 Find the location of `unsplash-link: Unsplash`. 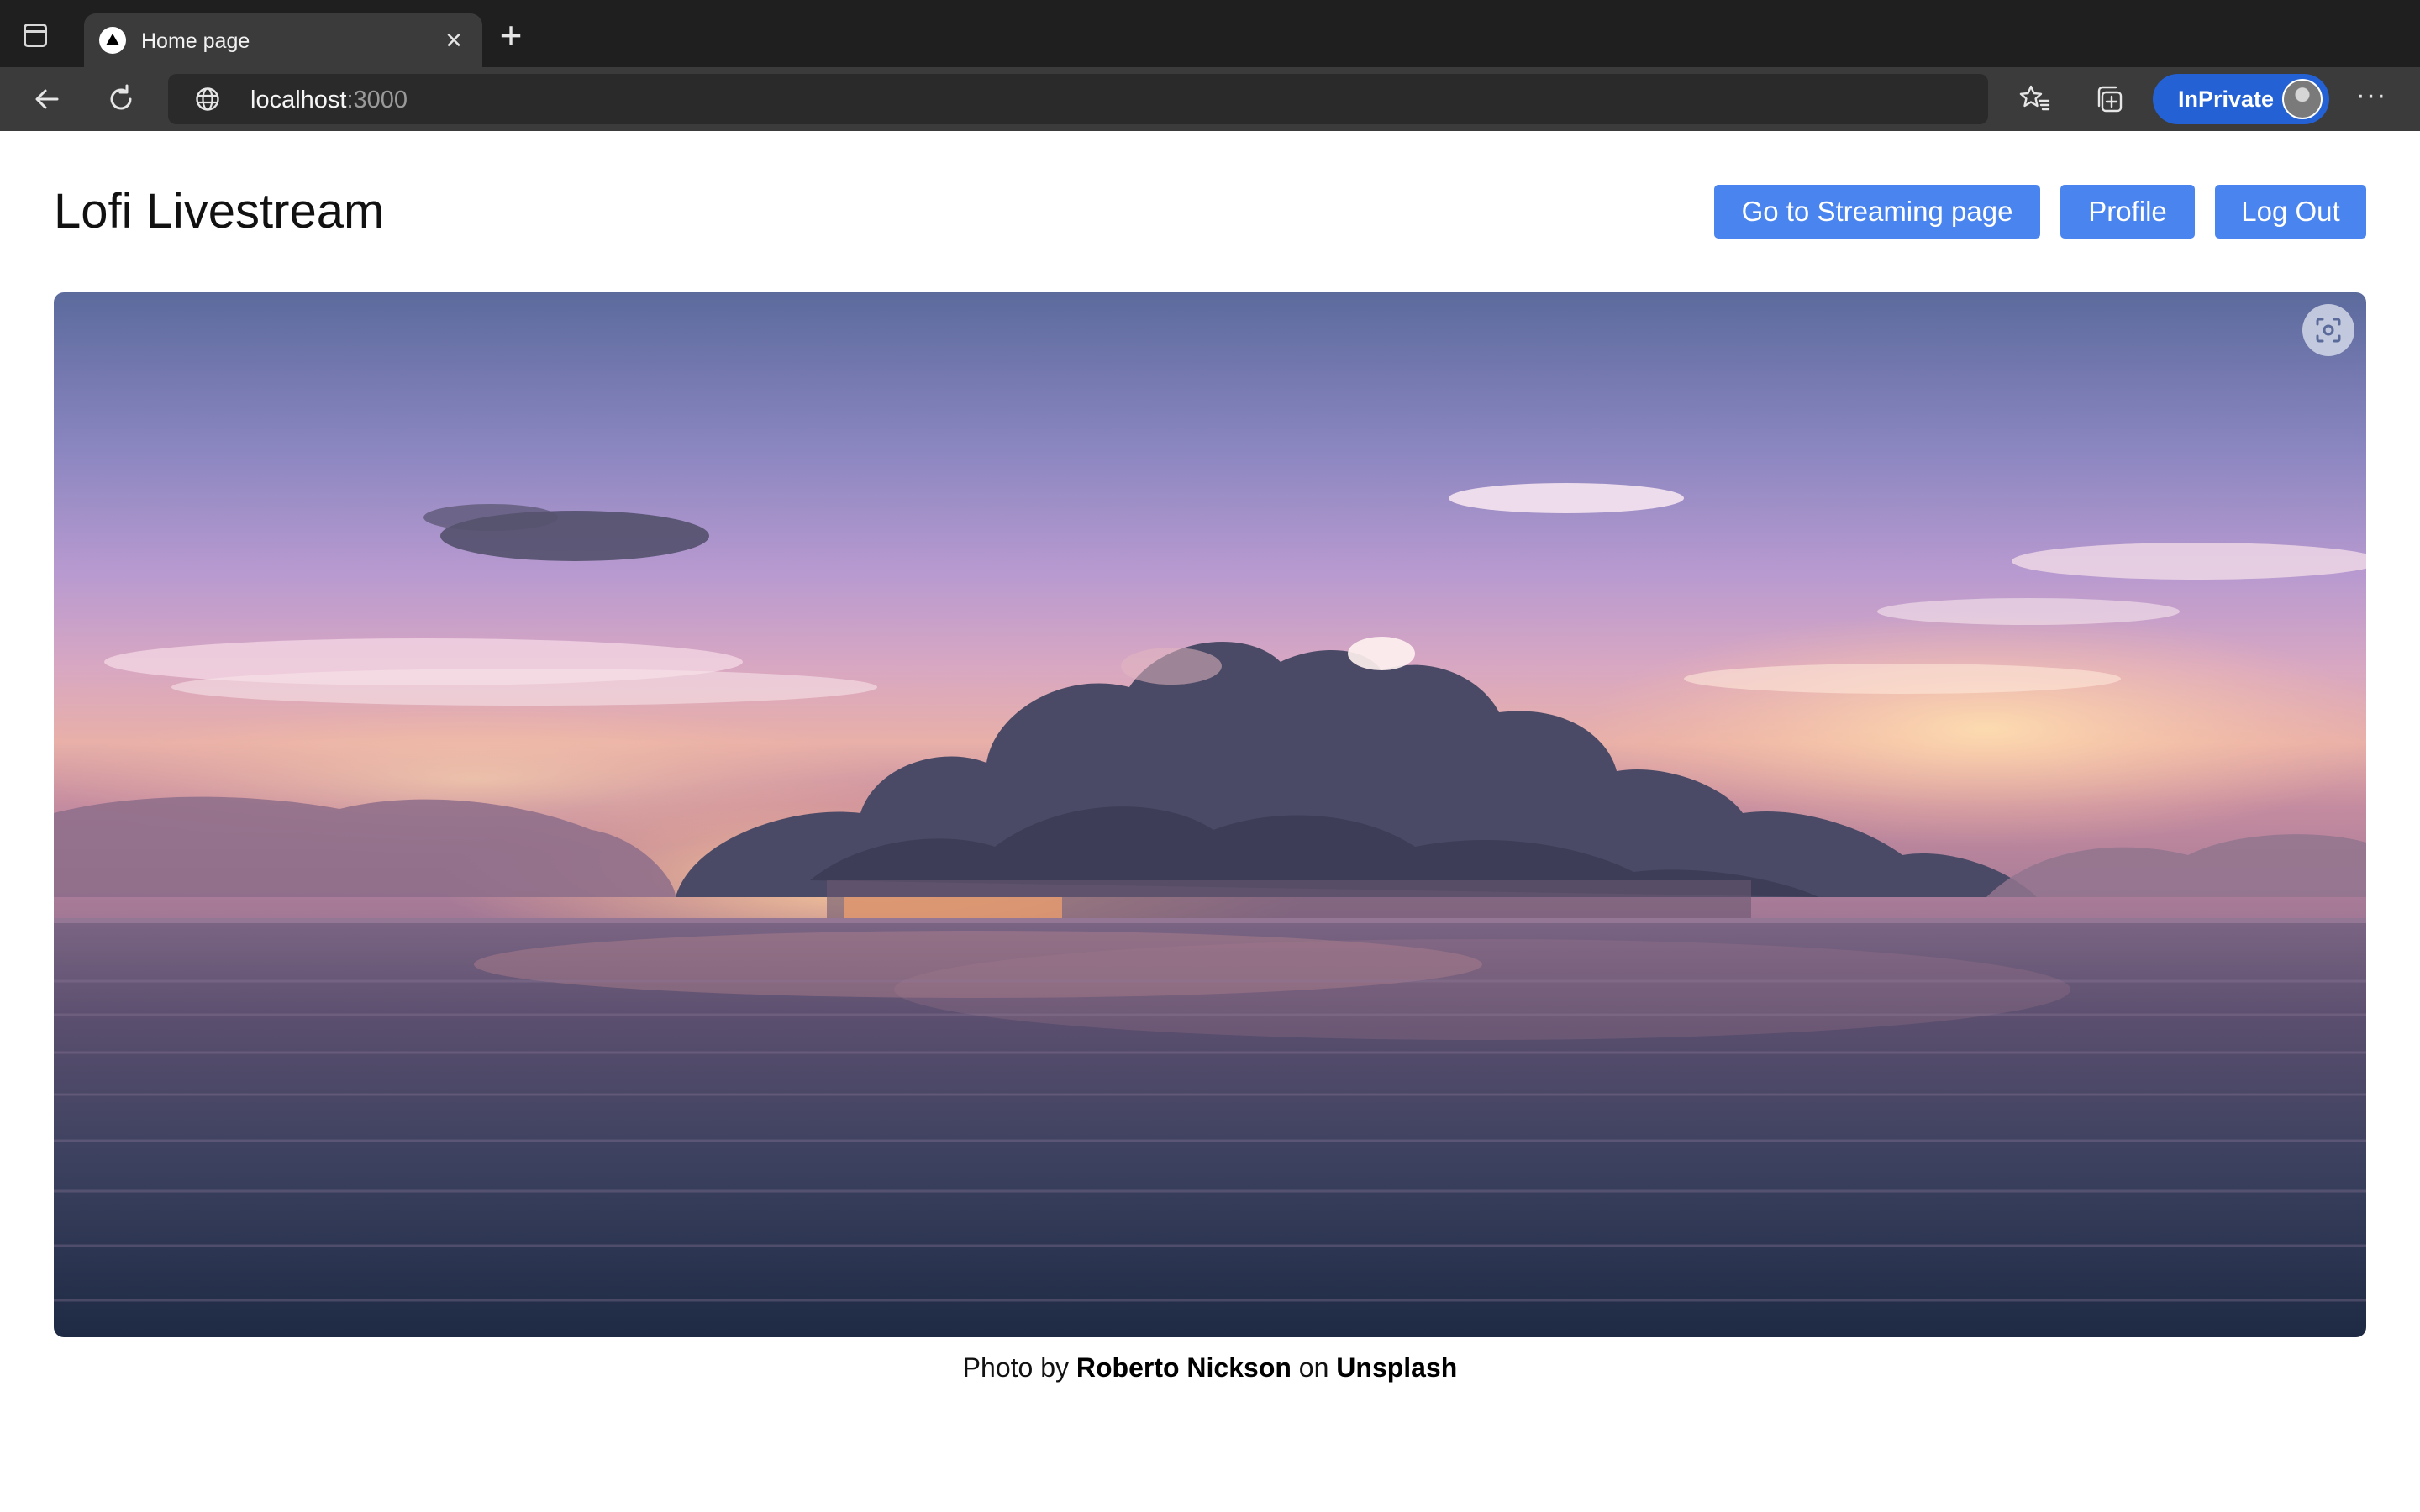

unsplash-link: Unsplash is located at coordinates (1396, 1367).